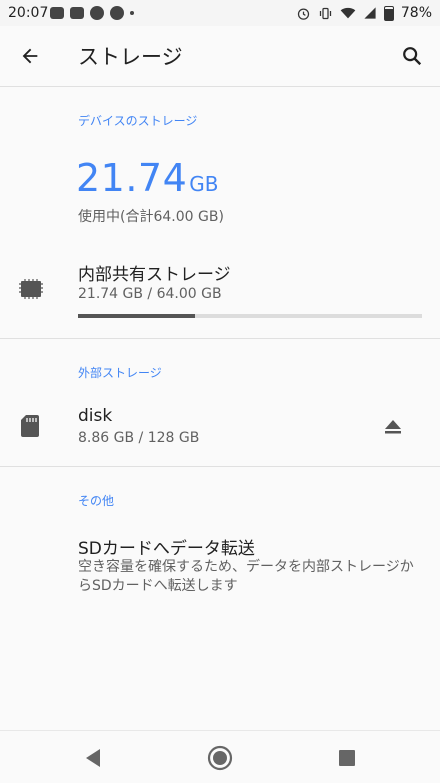 This screenshot has height=783, width=440. I want to click on arrow-back-icon, so click(30, 56).